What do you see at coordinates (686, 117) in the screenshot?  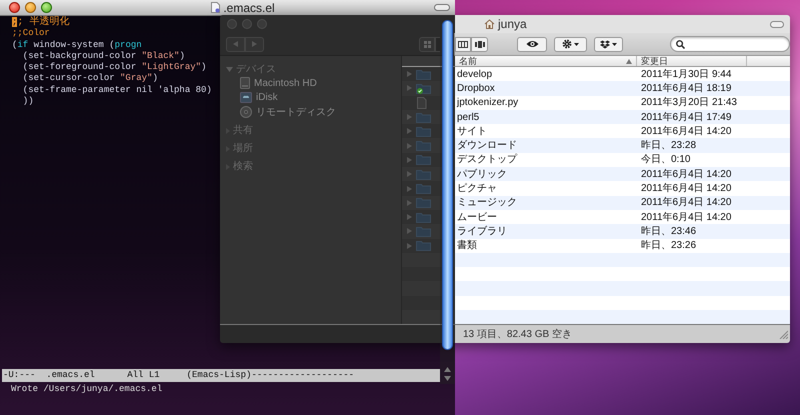 I see `modified-date: 2011年6月4日 17:49` at bounding box center [686, 117].